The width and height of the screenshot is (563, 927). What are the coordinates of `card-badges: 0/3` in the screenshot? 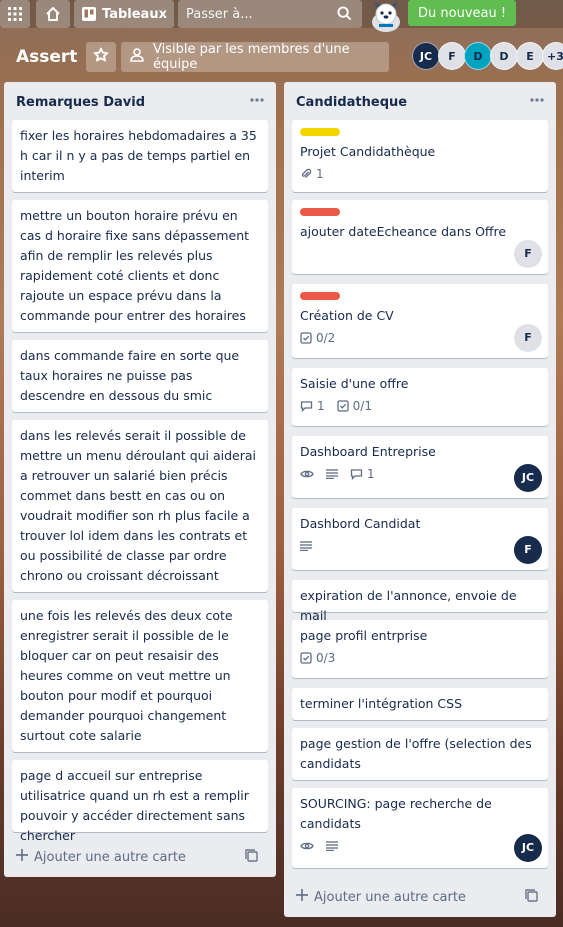 It's located at (420, 658).